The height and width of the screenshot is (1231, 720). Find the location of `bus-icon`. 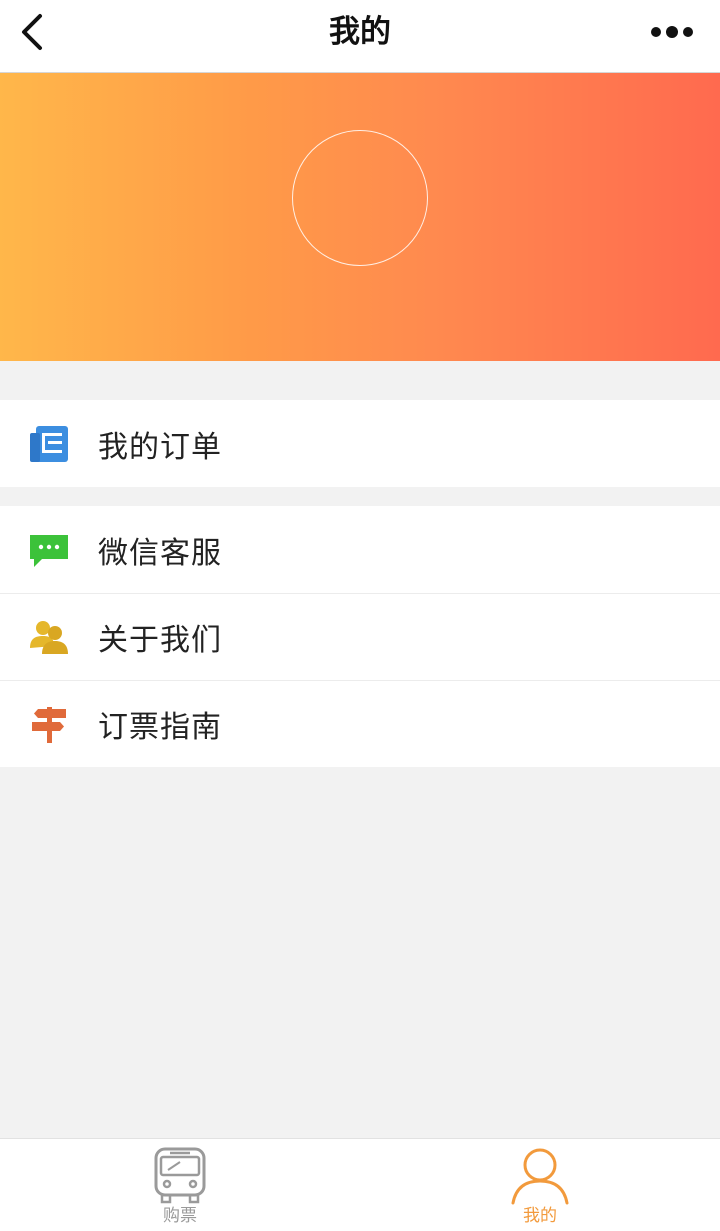

bus-icon is located at coordinates (180, 1175).